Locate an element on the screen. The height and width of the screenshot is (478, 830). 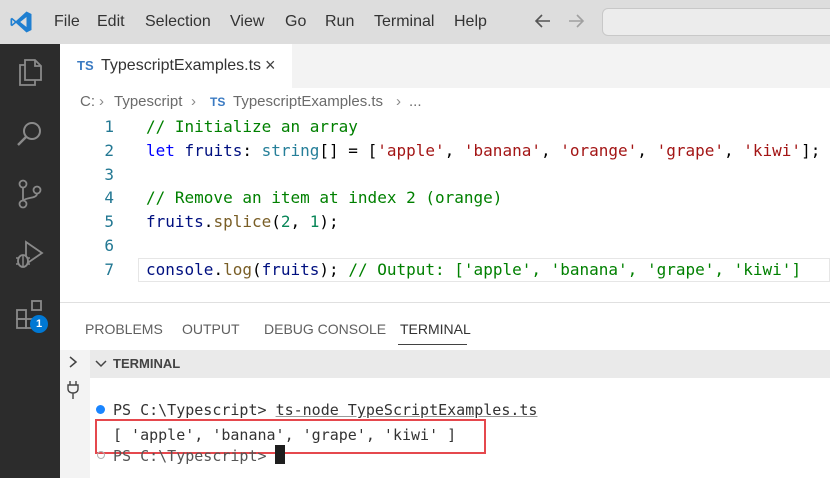
terminal-section-label: TERMINAL is located at coordinates (147, 363).